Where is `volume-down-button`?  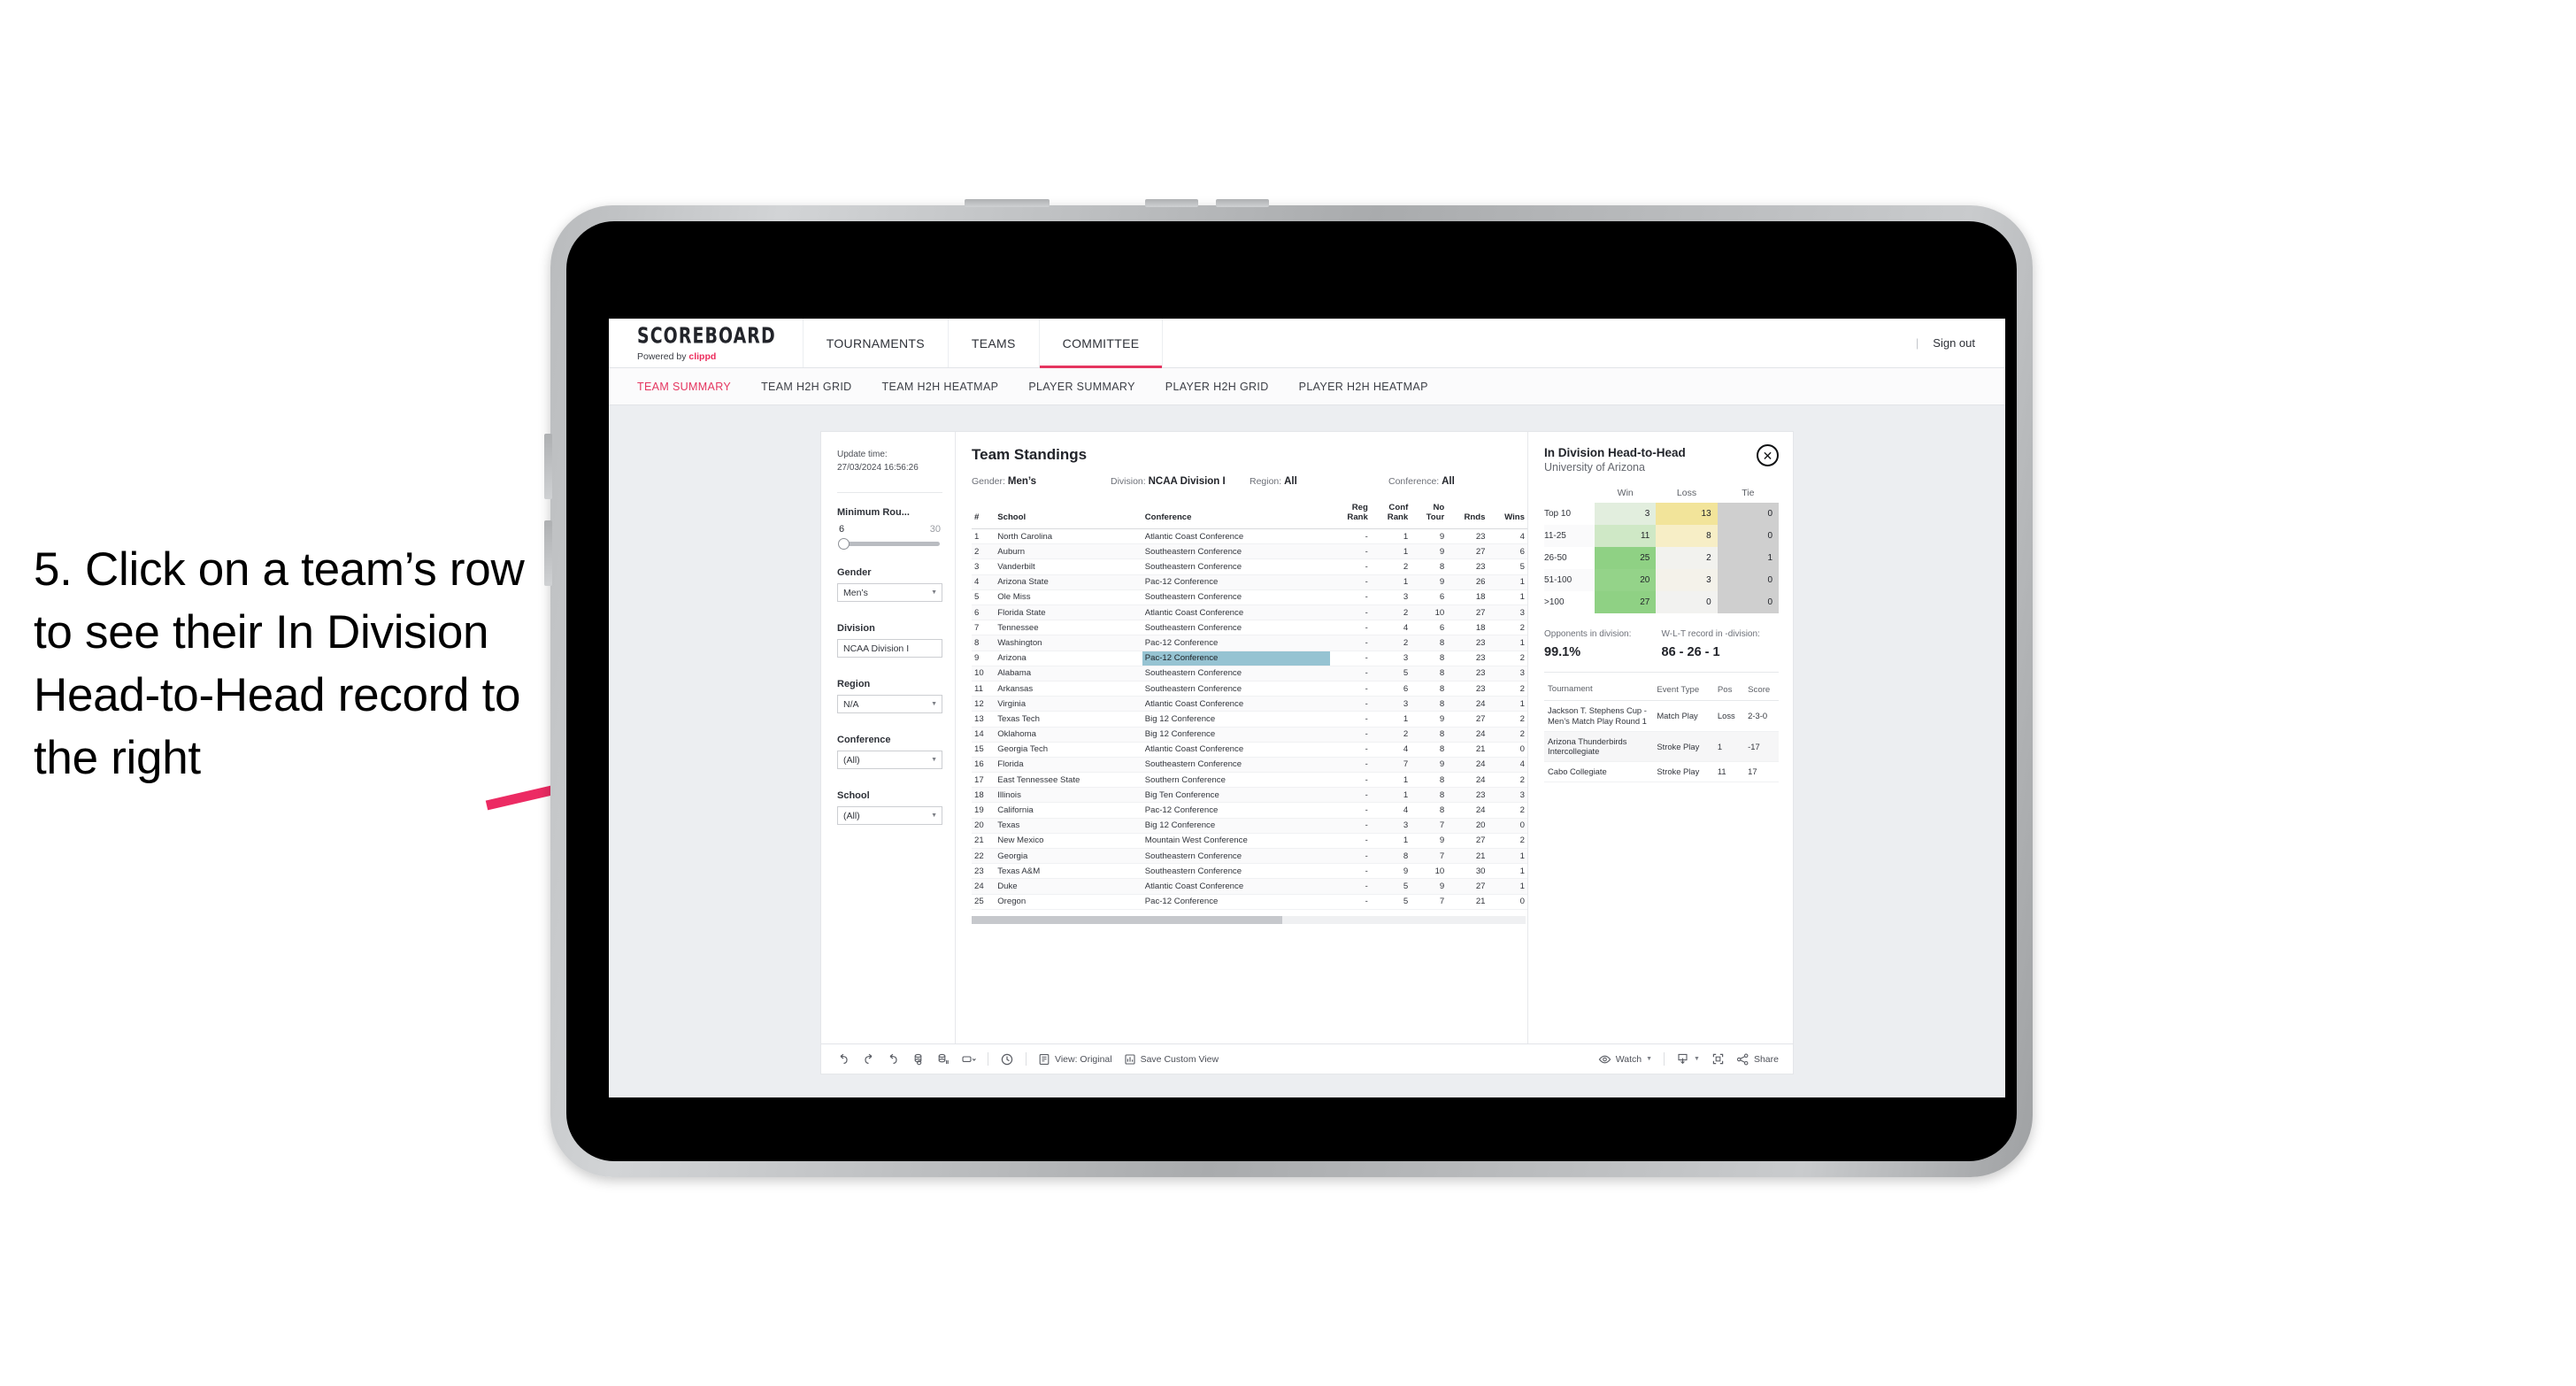
volume-down-button is located at coordinates (1242, 203).